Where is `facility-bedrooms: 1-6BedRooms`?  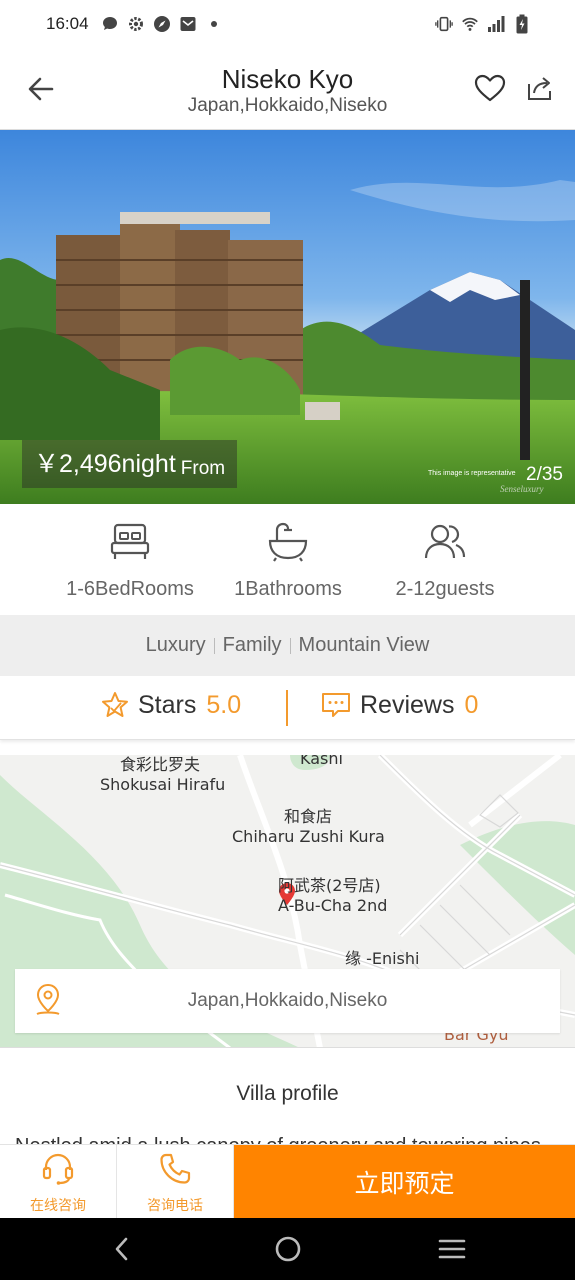 facility-bedrooms: 1-6BedRooms is located at coordinates (130, 560).